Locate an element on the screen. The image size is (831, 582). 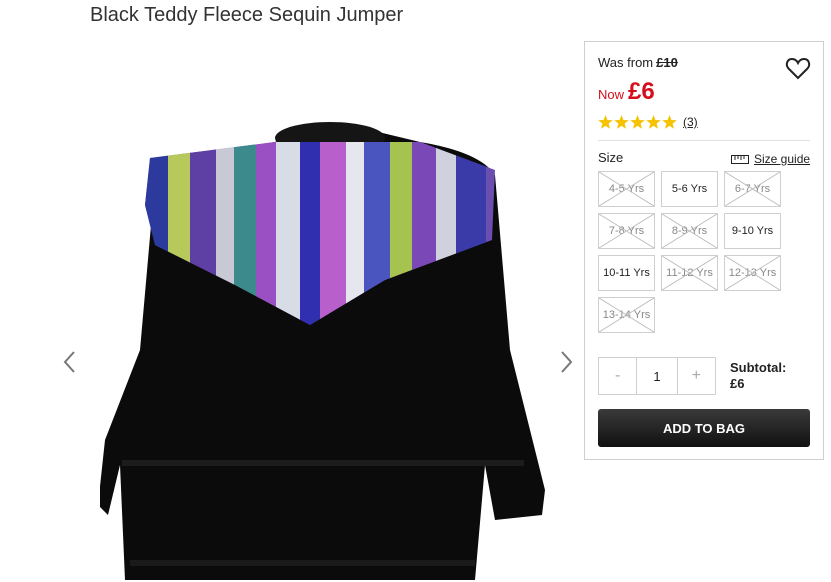
current-price: £6 is located at coordinates (641, 91).